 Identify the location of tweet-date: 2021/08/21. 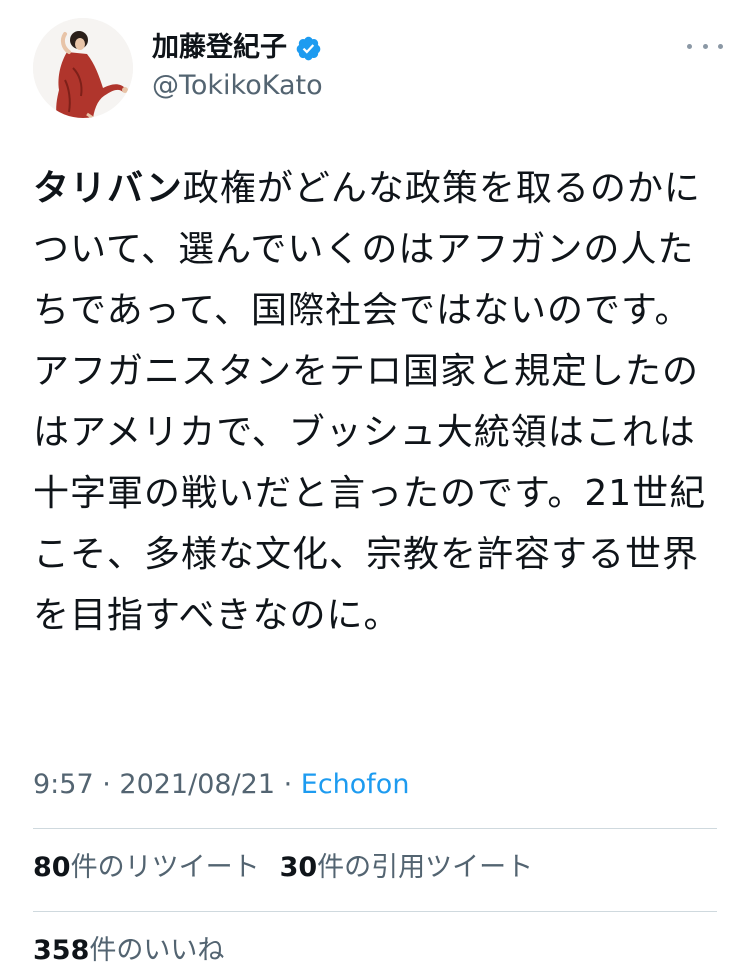
(197, 784).